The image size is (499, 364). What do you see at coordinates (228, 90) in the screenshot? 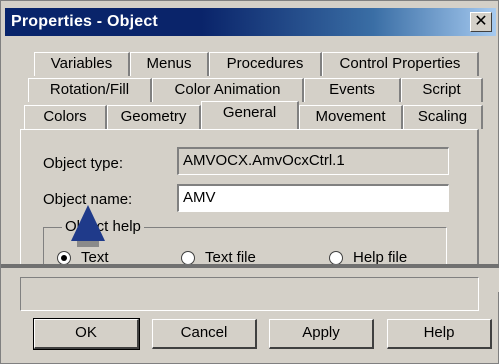
I see `tab-color-animation: Color Animation` at bounding box center [228, 90].